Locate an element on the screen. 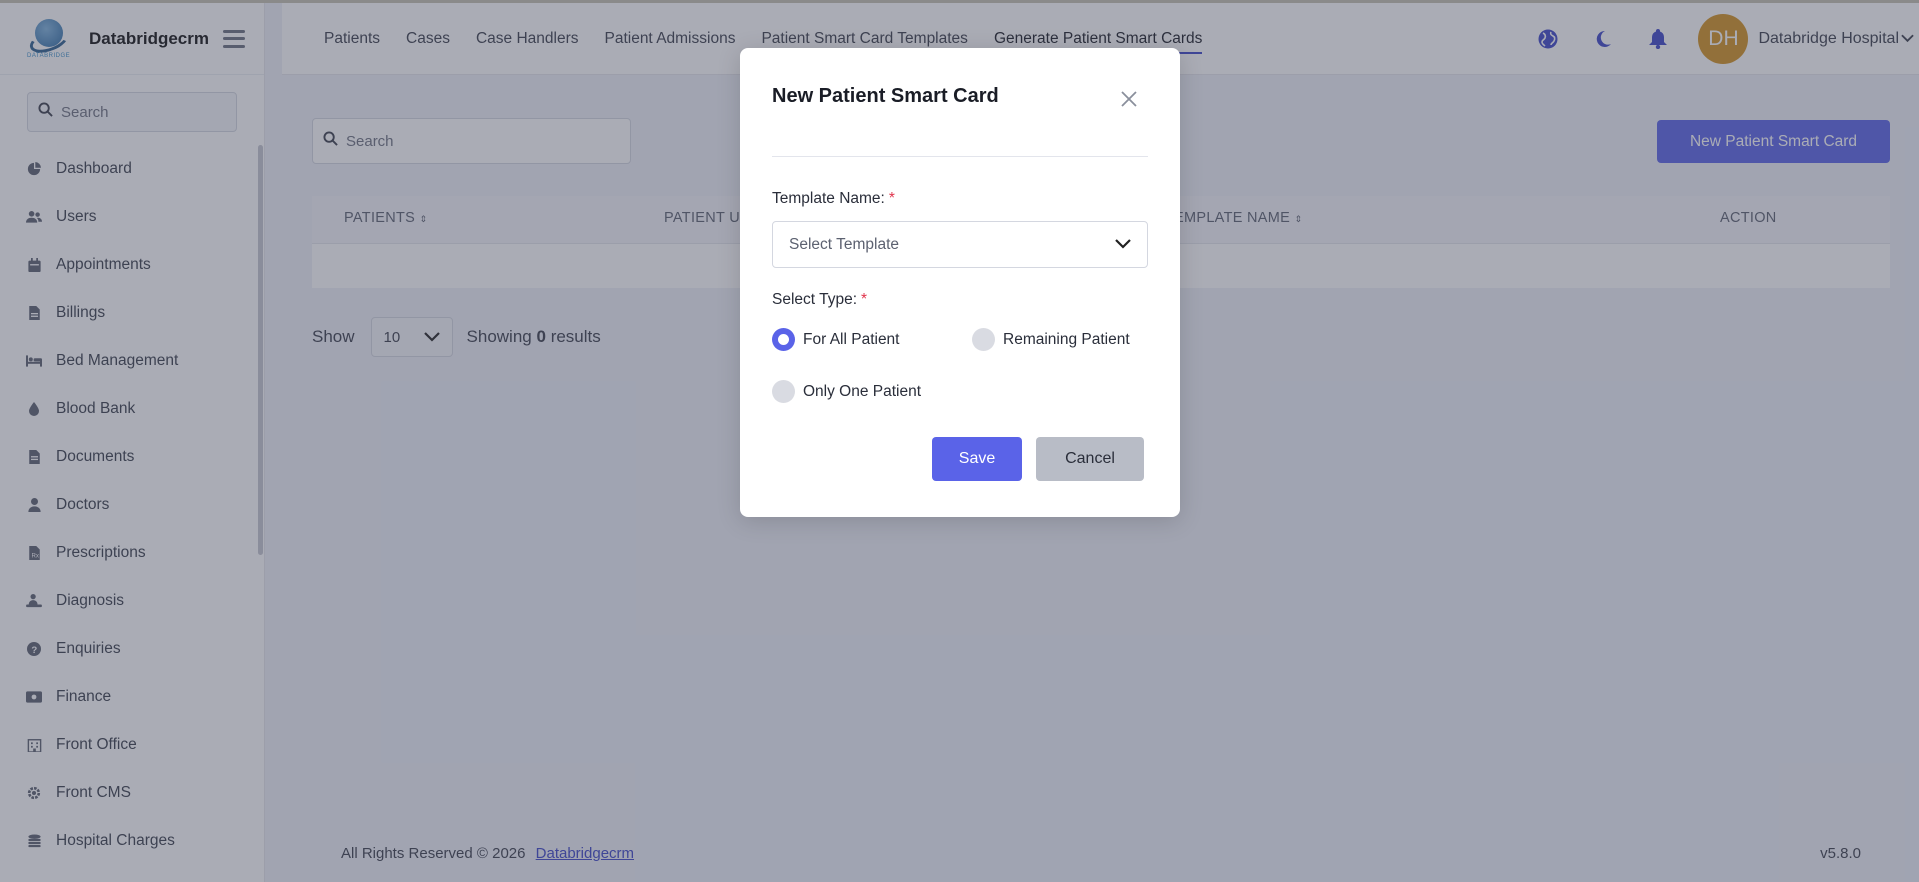 The height and width of the screenshot is (882, 1919). radio-remaining-patient: Remaining Patient is located at coordinates (1051, 339).